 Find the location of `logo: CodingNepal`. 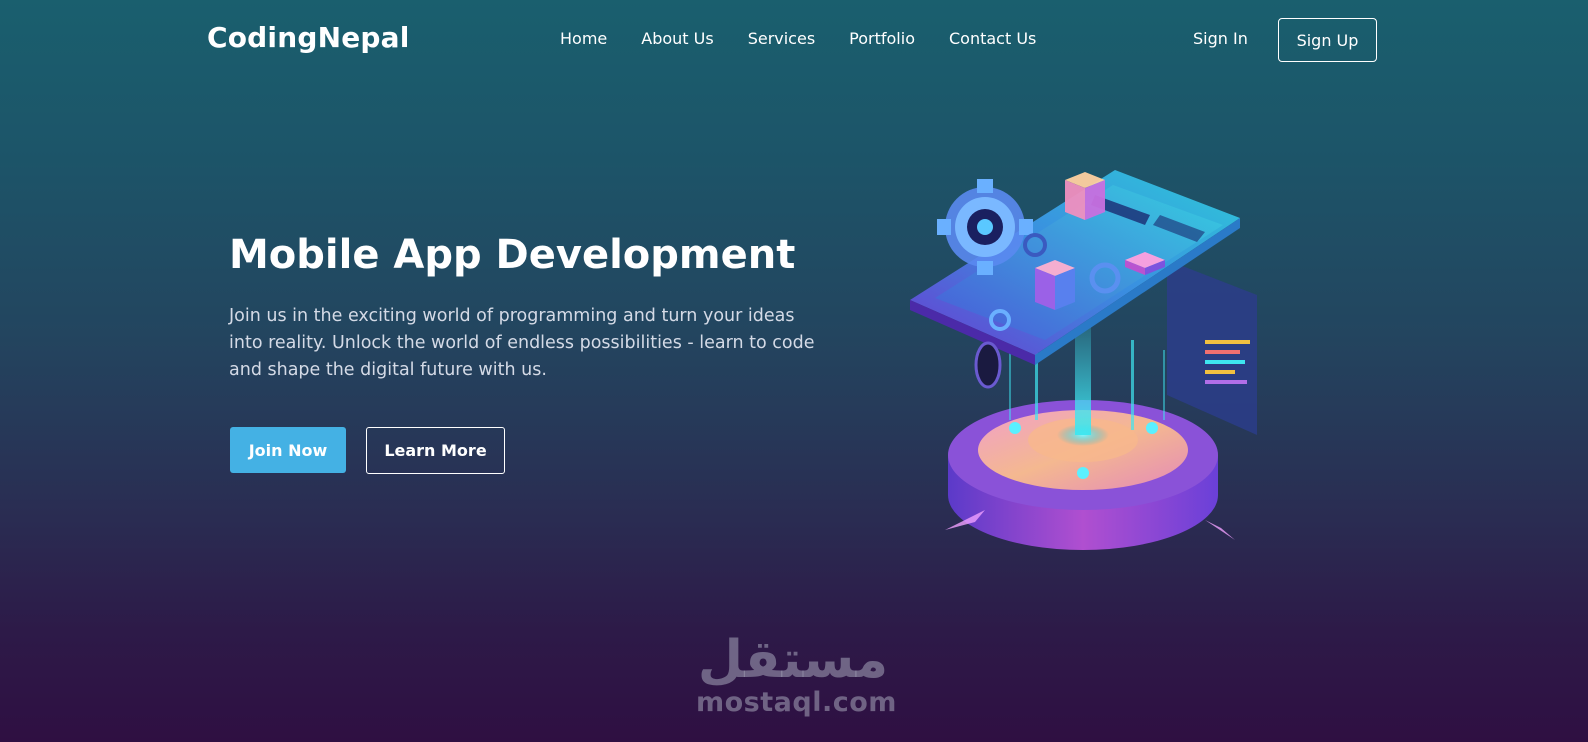

logo: CodingNepal is located at coordinates (308, 37).